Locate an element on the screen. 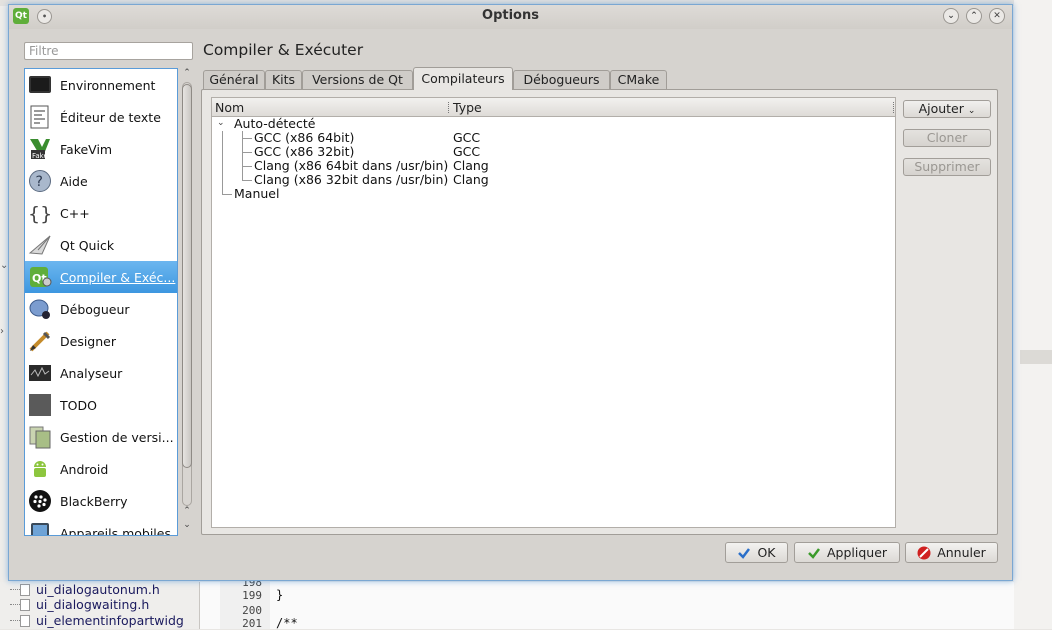  background-right-panel is located at coordinates (1033, 314).